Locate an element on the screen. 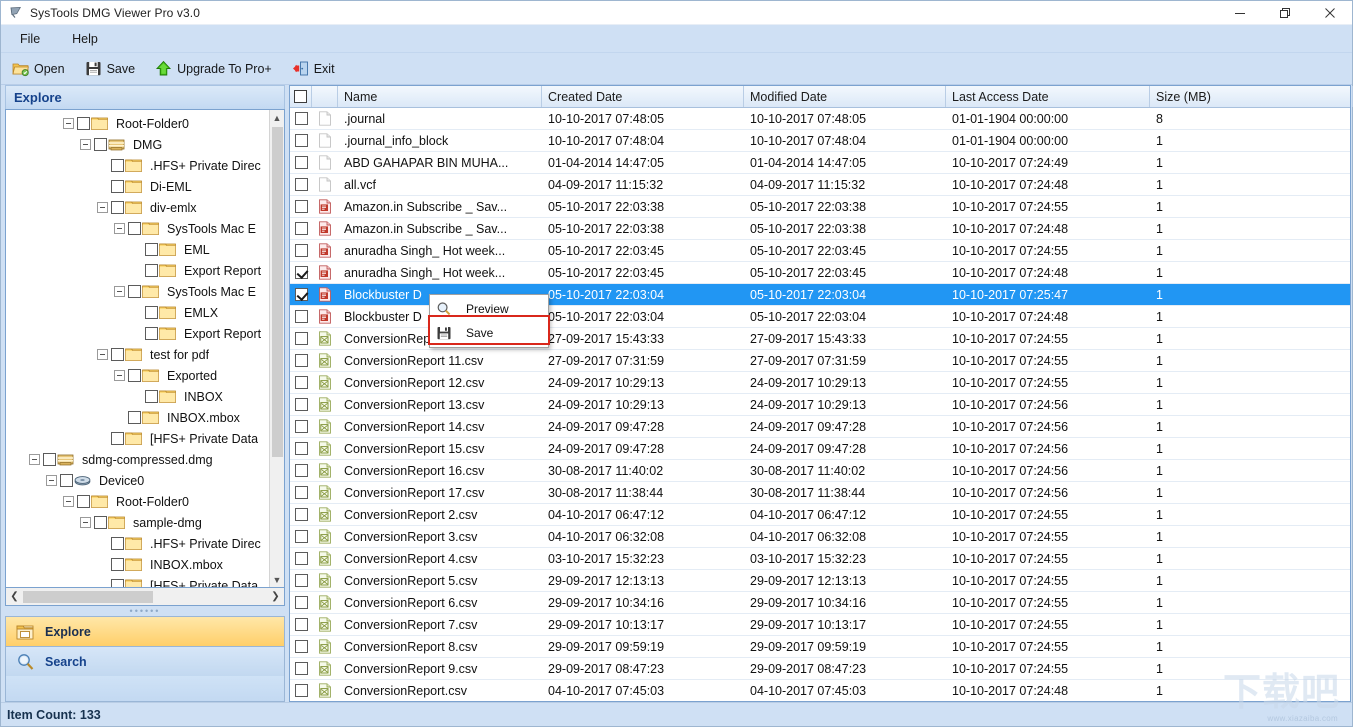 This screenshot has height=727, width=1353. menu-help: Help is located at coordinates (85, 39).